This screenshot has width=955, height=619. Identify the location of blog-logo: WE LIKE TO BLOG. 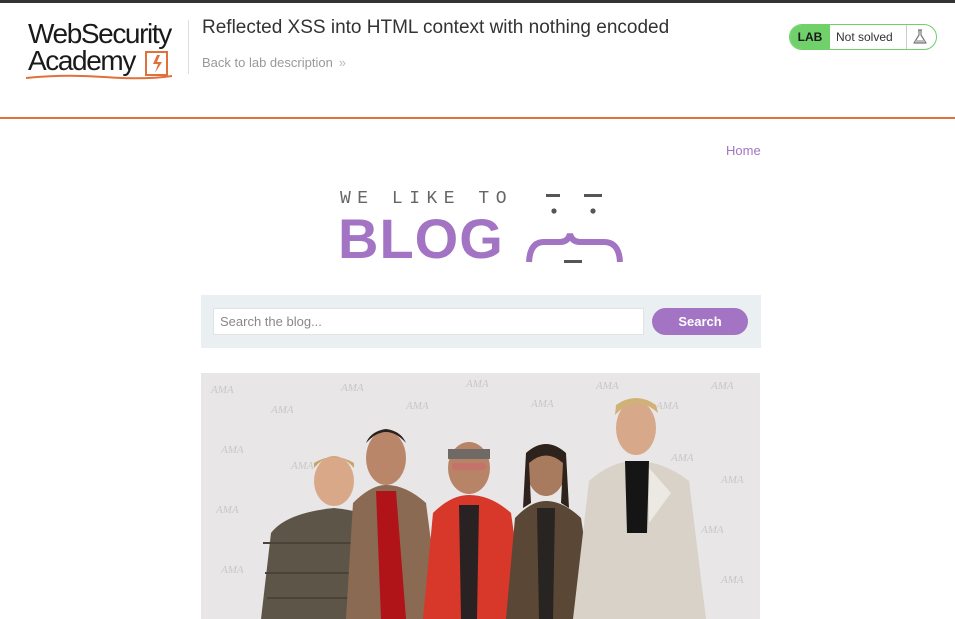
(483, 228).